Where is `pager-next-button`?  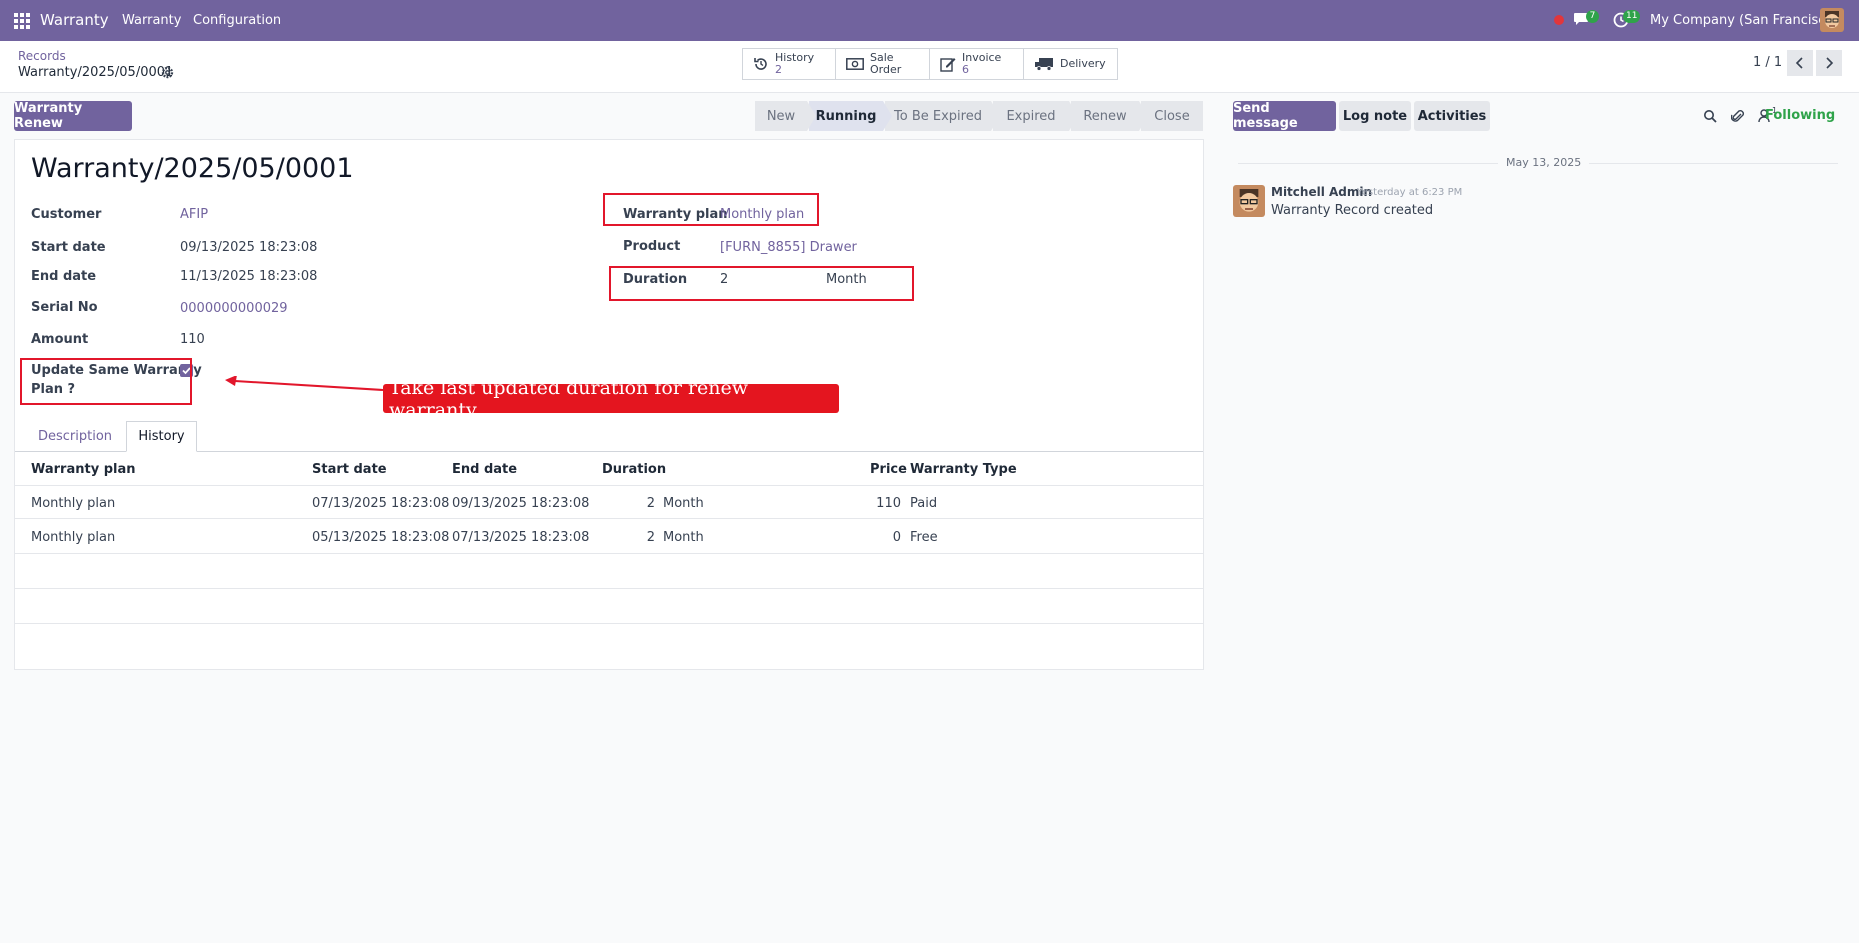 pager-next-button is located at coordinates (1829, 63).